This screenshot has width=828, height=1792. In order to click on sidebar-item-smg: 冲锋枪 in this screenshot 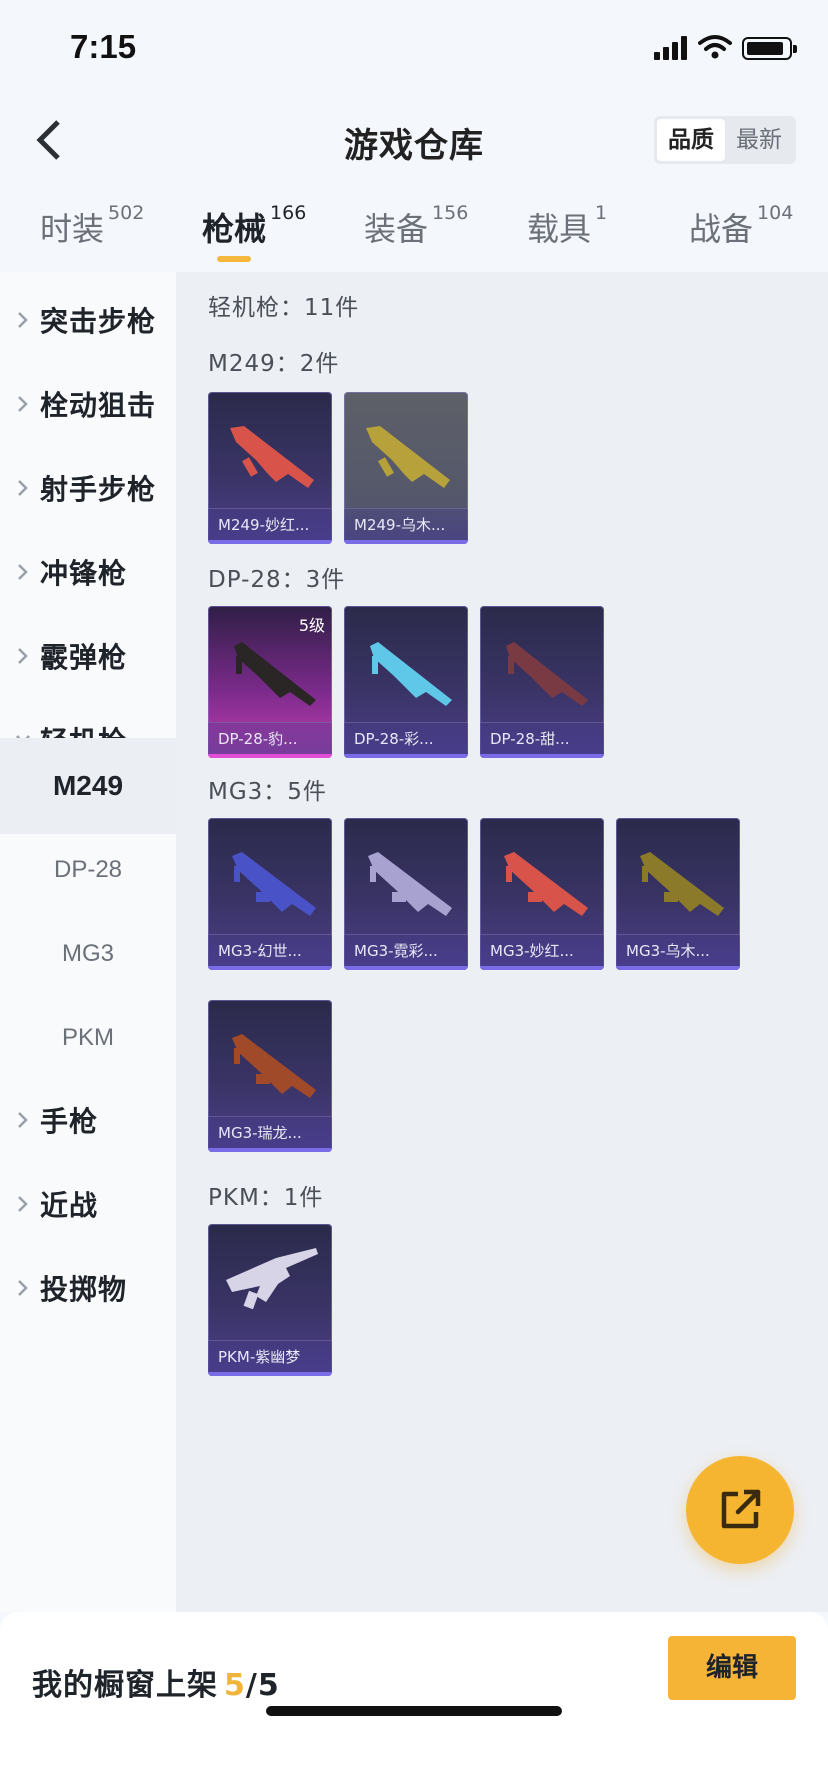, I will do `click(88, 572)`.